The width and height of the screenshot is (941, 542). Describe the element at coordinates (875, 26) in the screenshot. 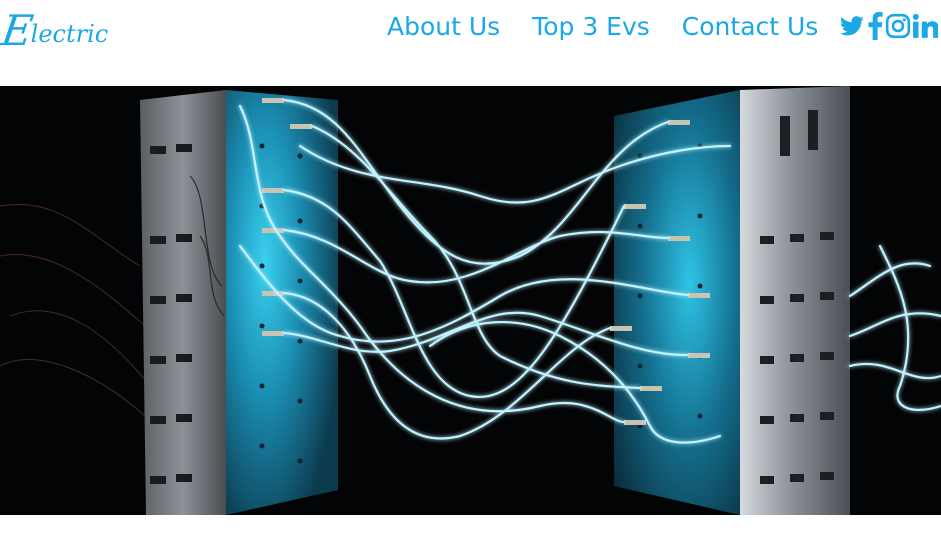

I see `facebook-icon` at that location.